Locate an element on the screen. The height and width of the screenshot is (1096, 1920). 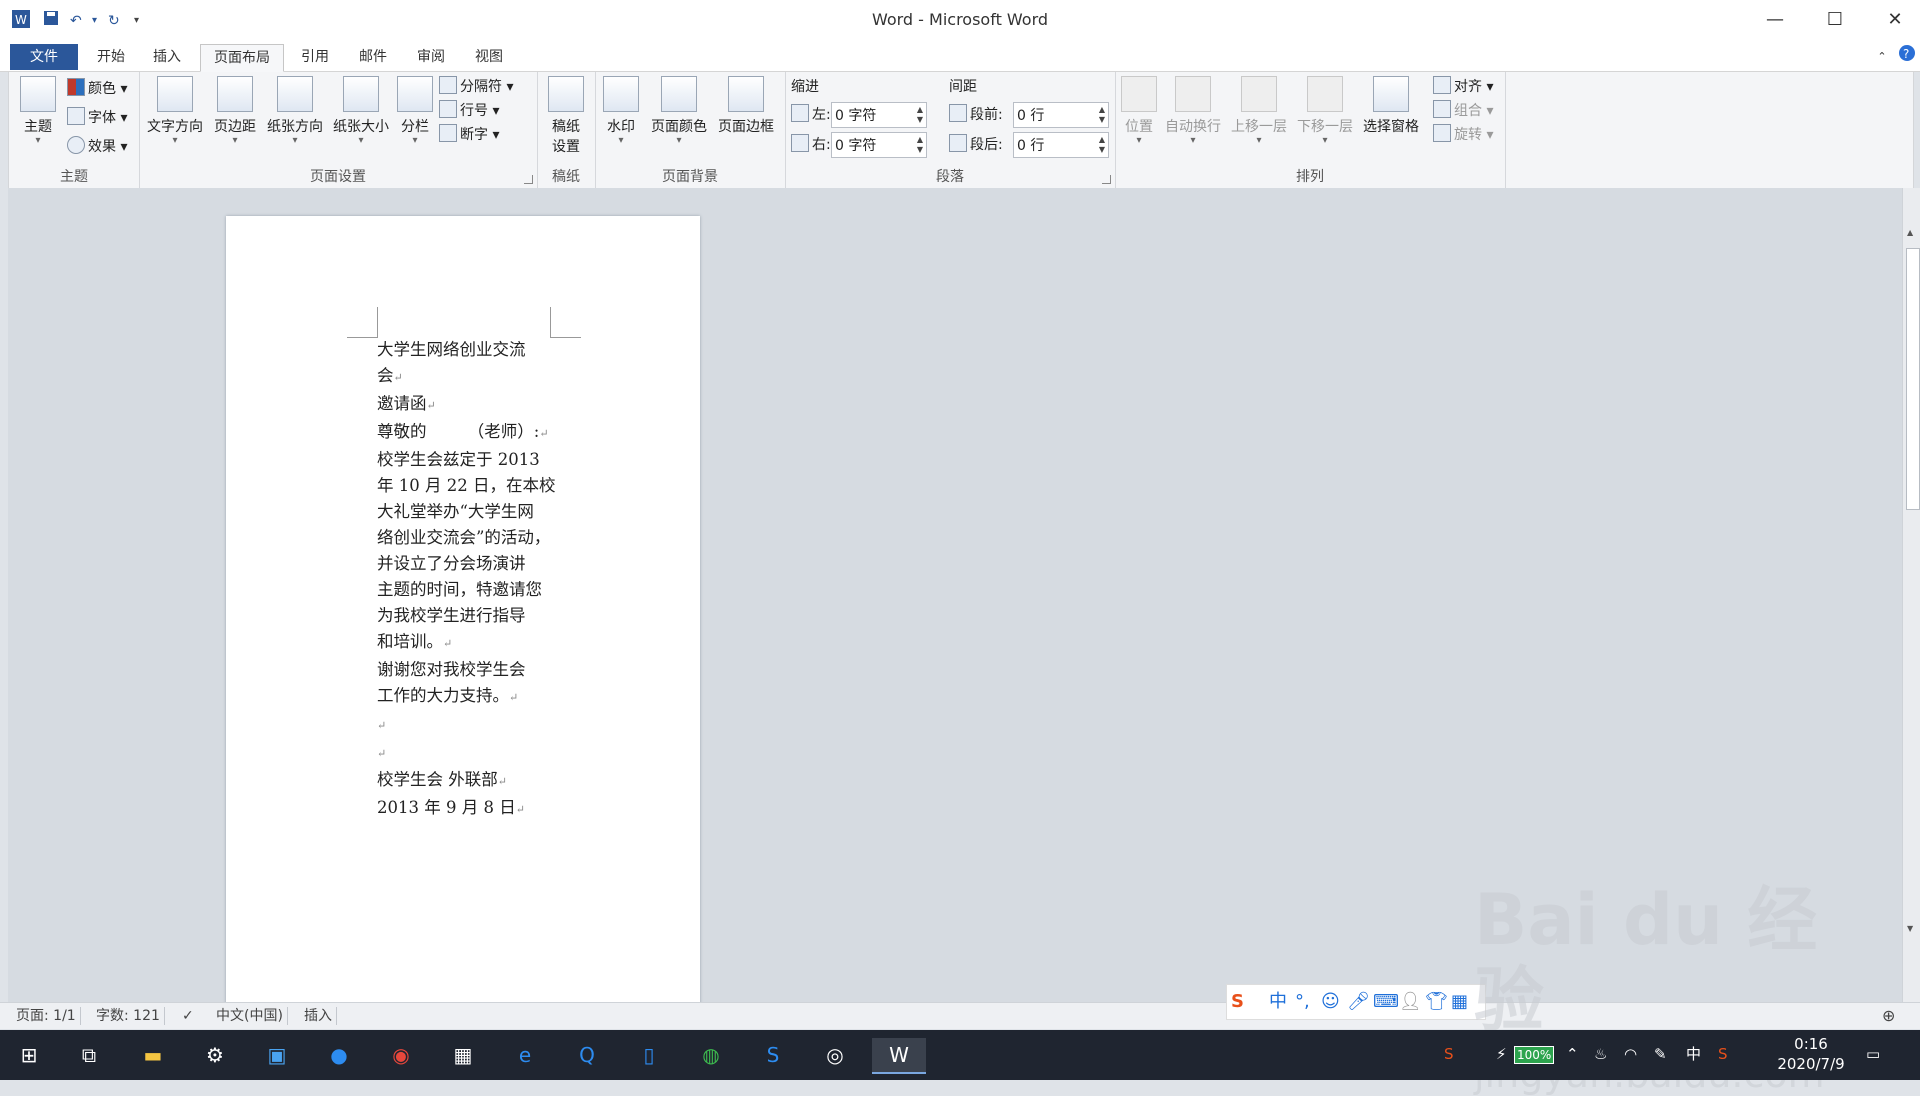
battery-indicator: 100% is located at coordinates (1534, 1055).